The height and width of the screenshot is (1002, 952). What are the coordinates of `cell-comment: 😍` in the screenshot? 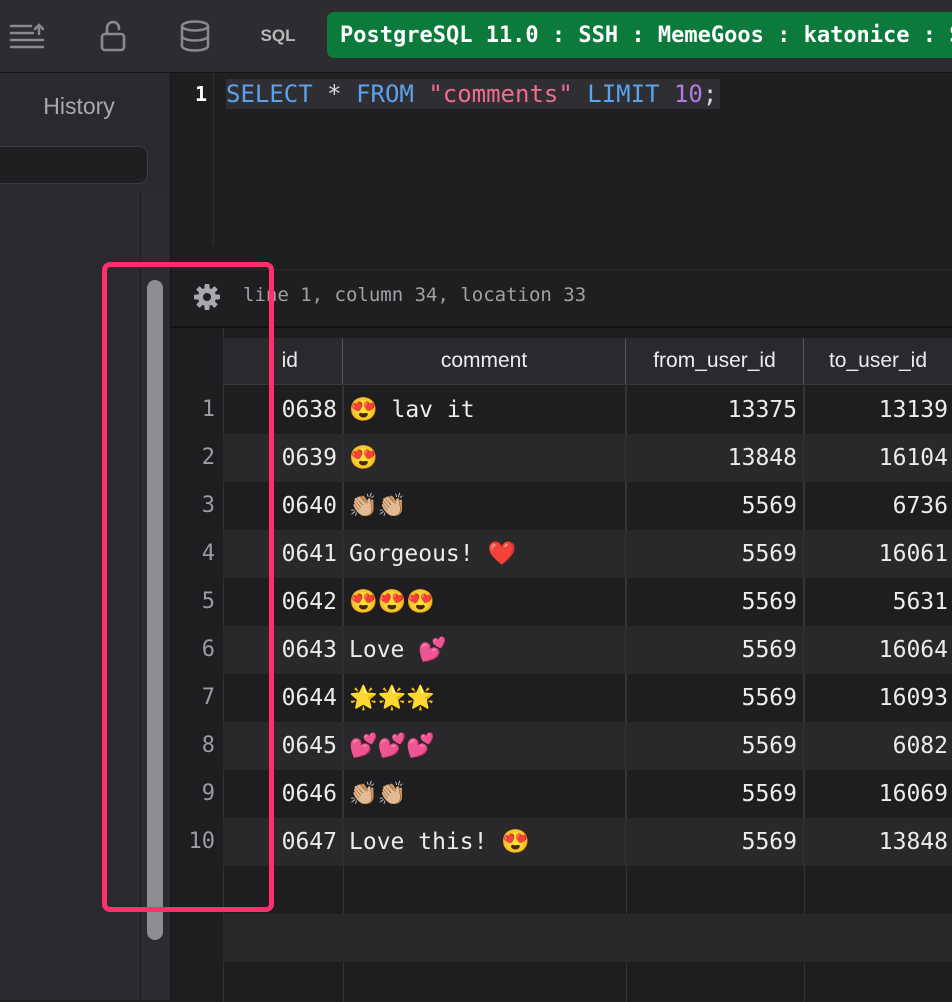 It's located at (484, 458).